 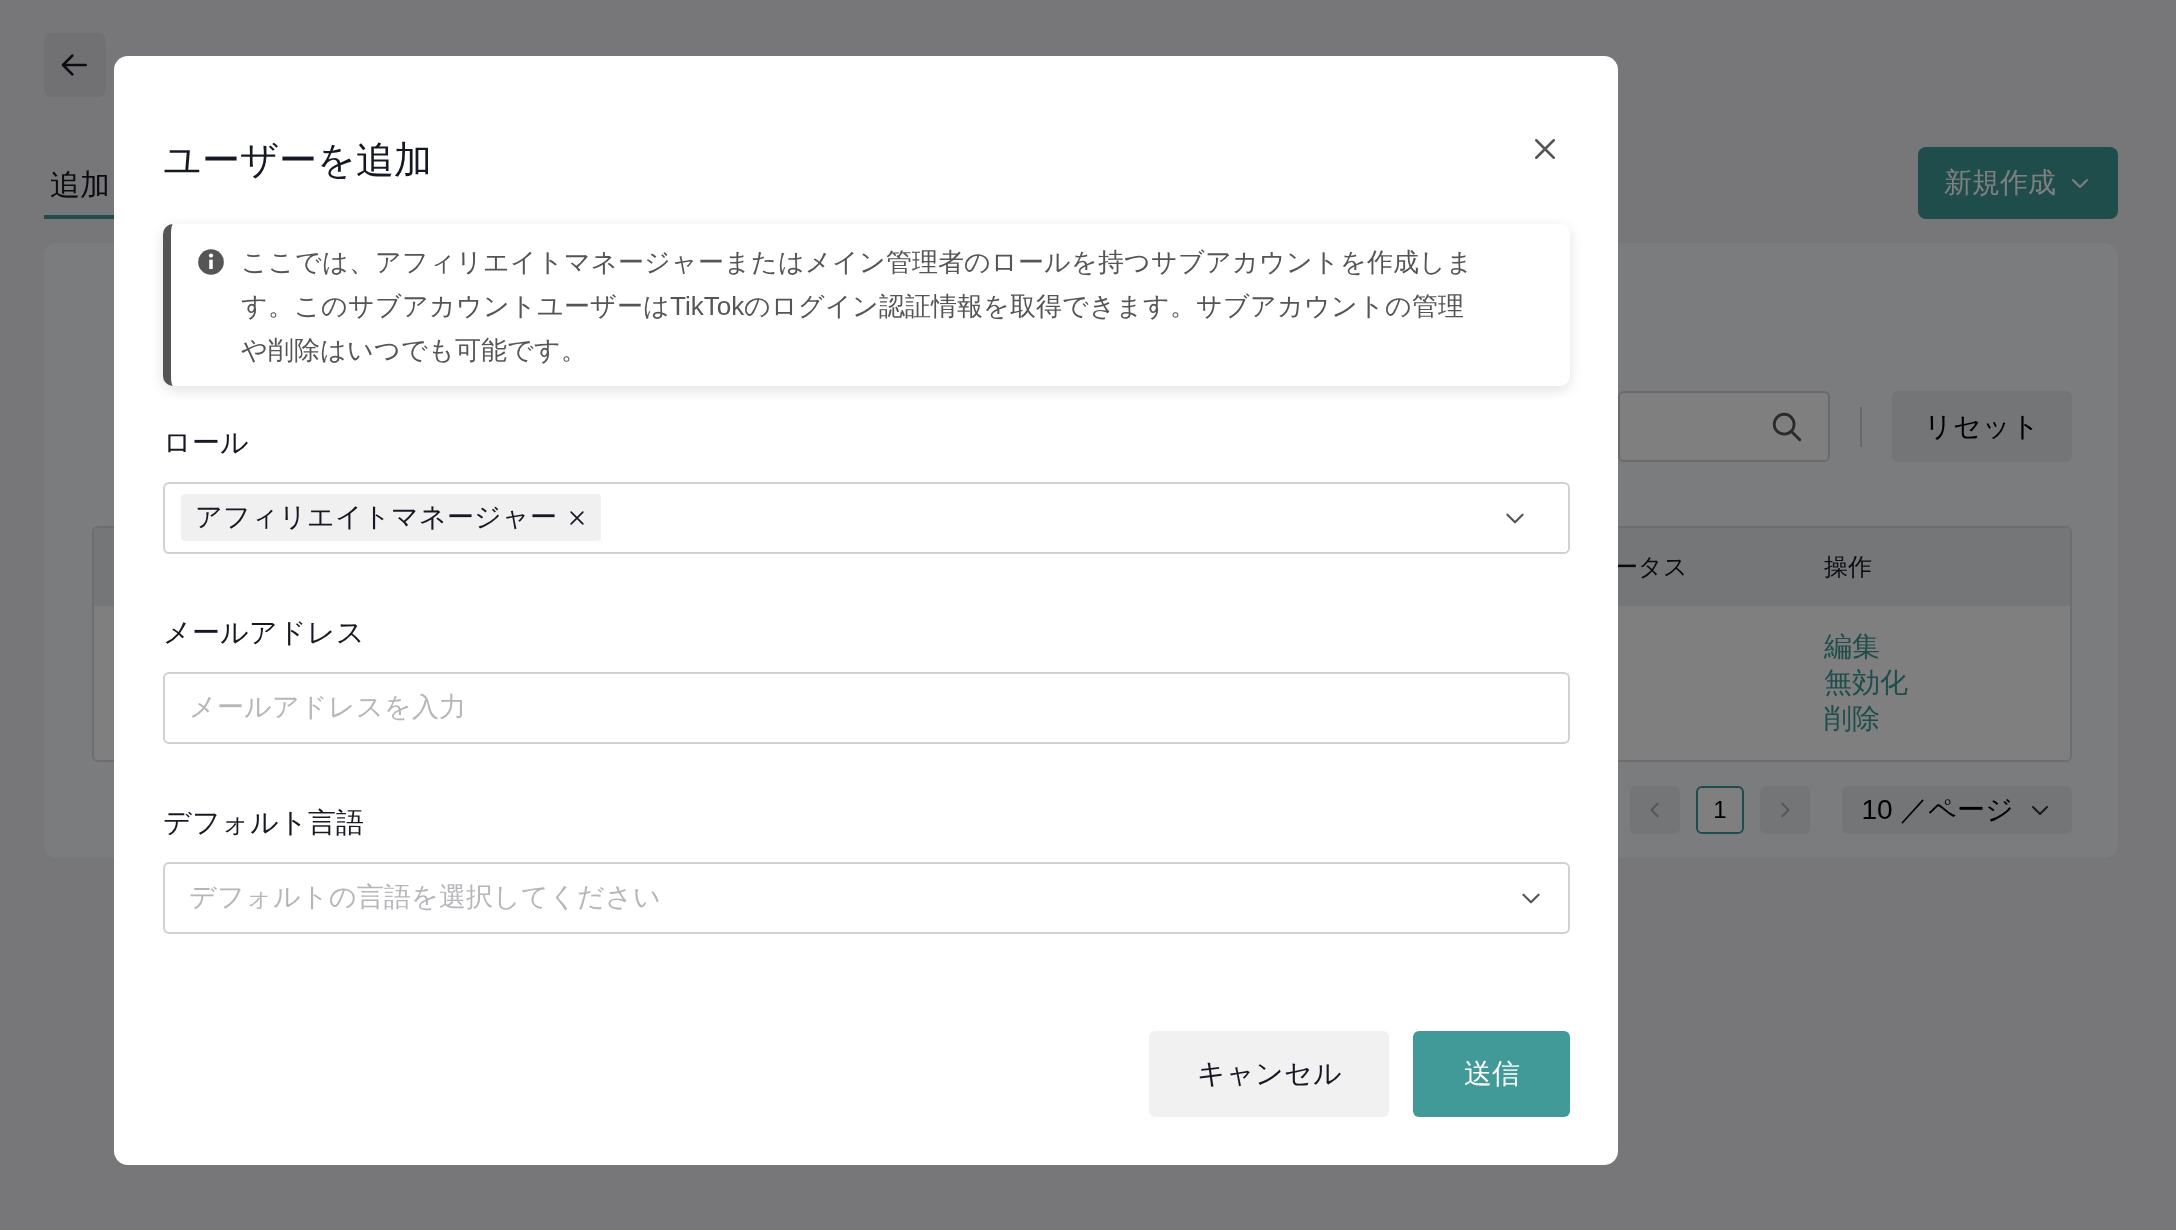 What do you see at coordinates (1852, 647) in the screenshot?
I see `action-link: 編集` at bounding box center [1852, 647].